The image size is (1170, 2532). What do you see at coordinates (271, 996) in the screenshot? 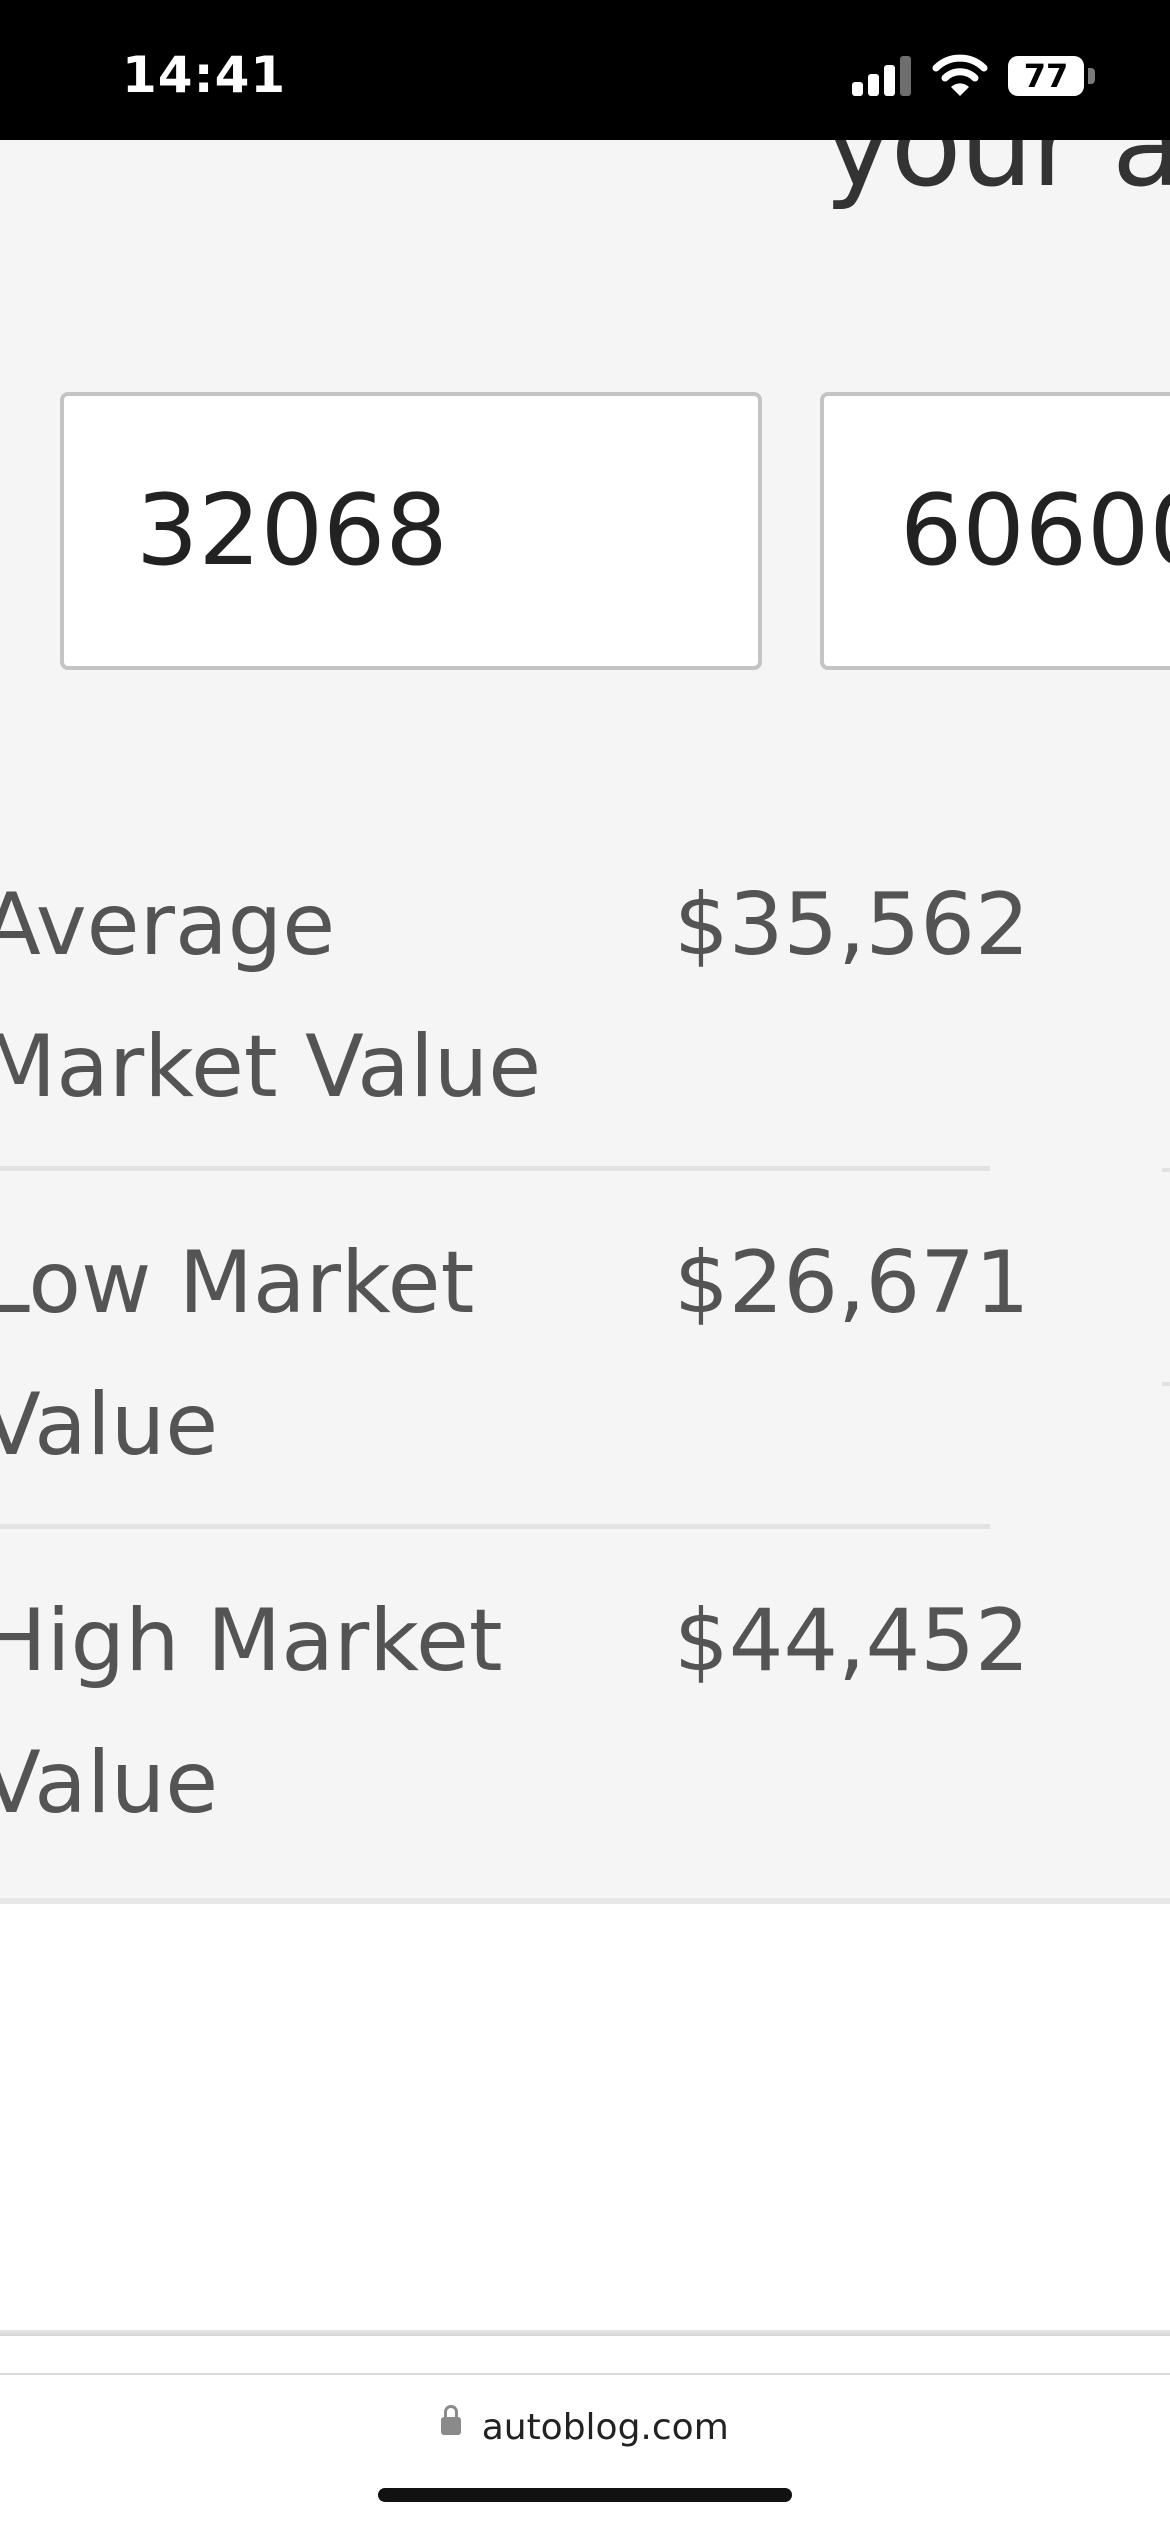
I see `average-market-value-label: Average Market Value` at bounding box center [271, 996].